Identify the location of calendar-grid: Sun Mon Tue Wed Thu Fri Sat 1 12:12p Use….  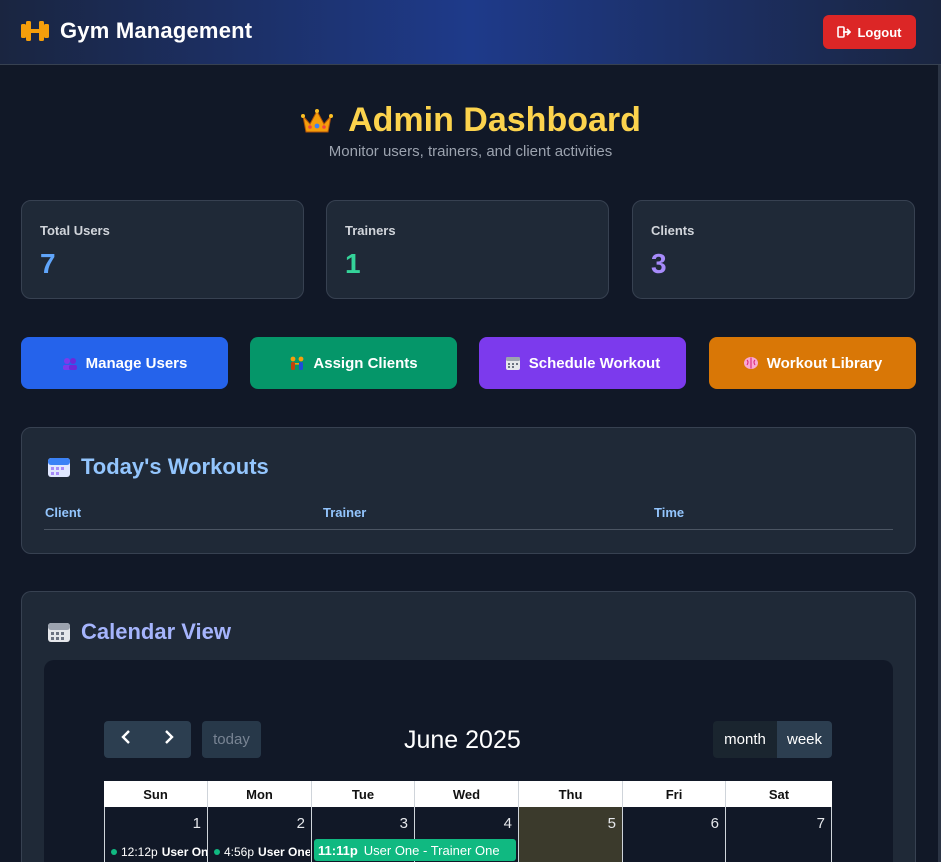
(468, 821).